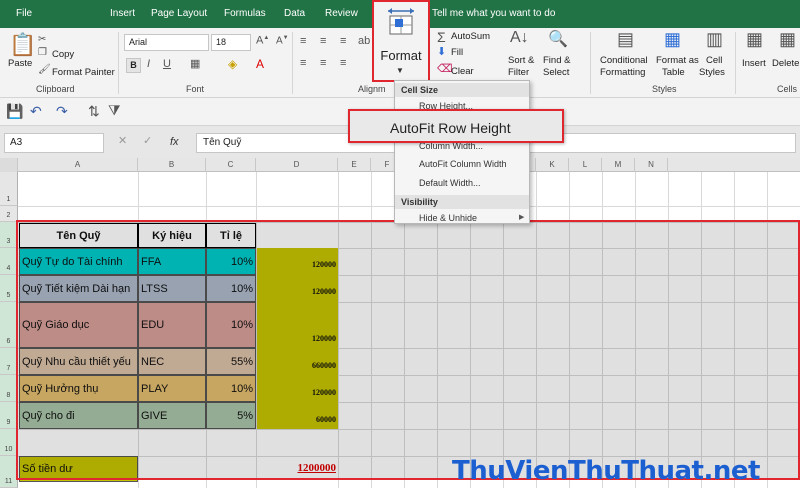  I want to click on format-painter-icon: 🖌, so click(44, 69).